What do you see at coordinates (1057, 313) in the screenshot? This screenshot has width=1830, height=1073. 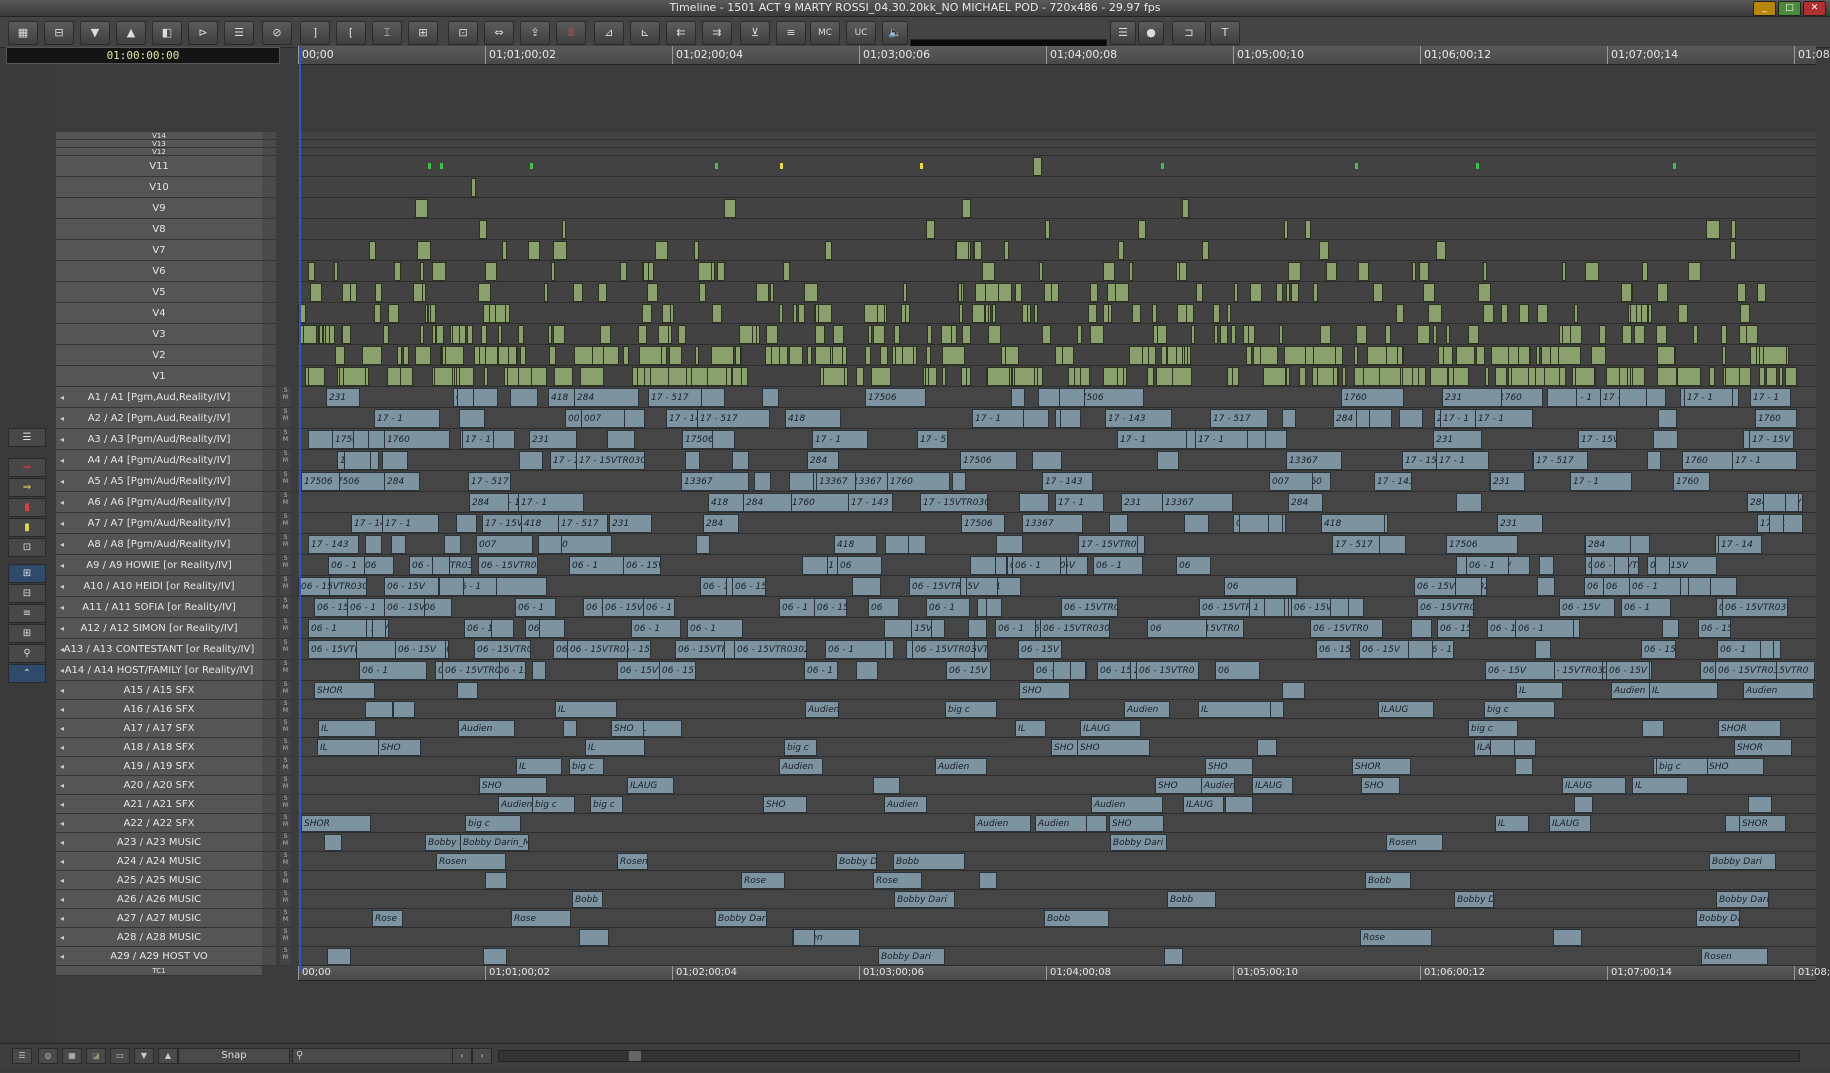 I see `track-lane-v4` at bounding box center [1057, 313].